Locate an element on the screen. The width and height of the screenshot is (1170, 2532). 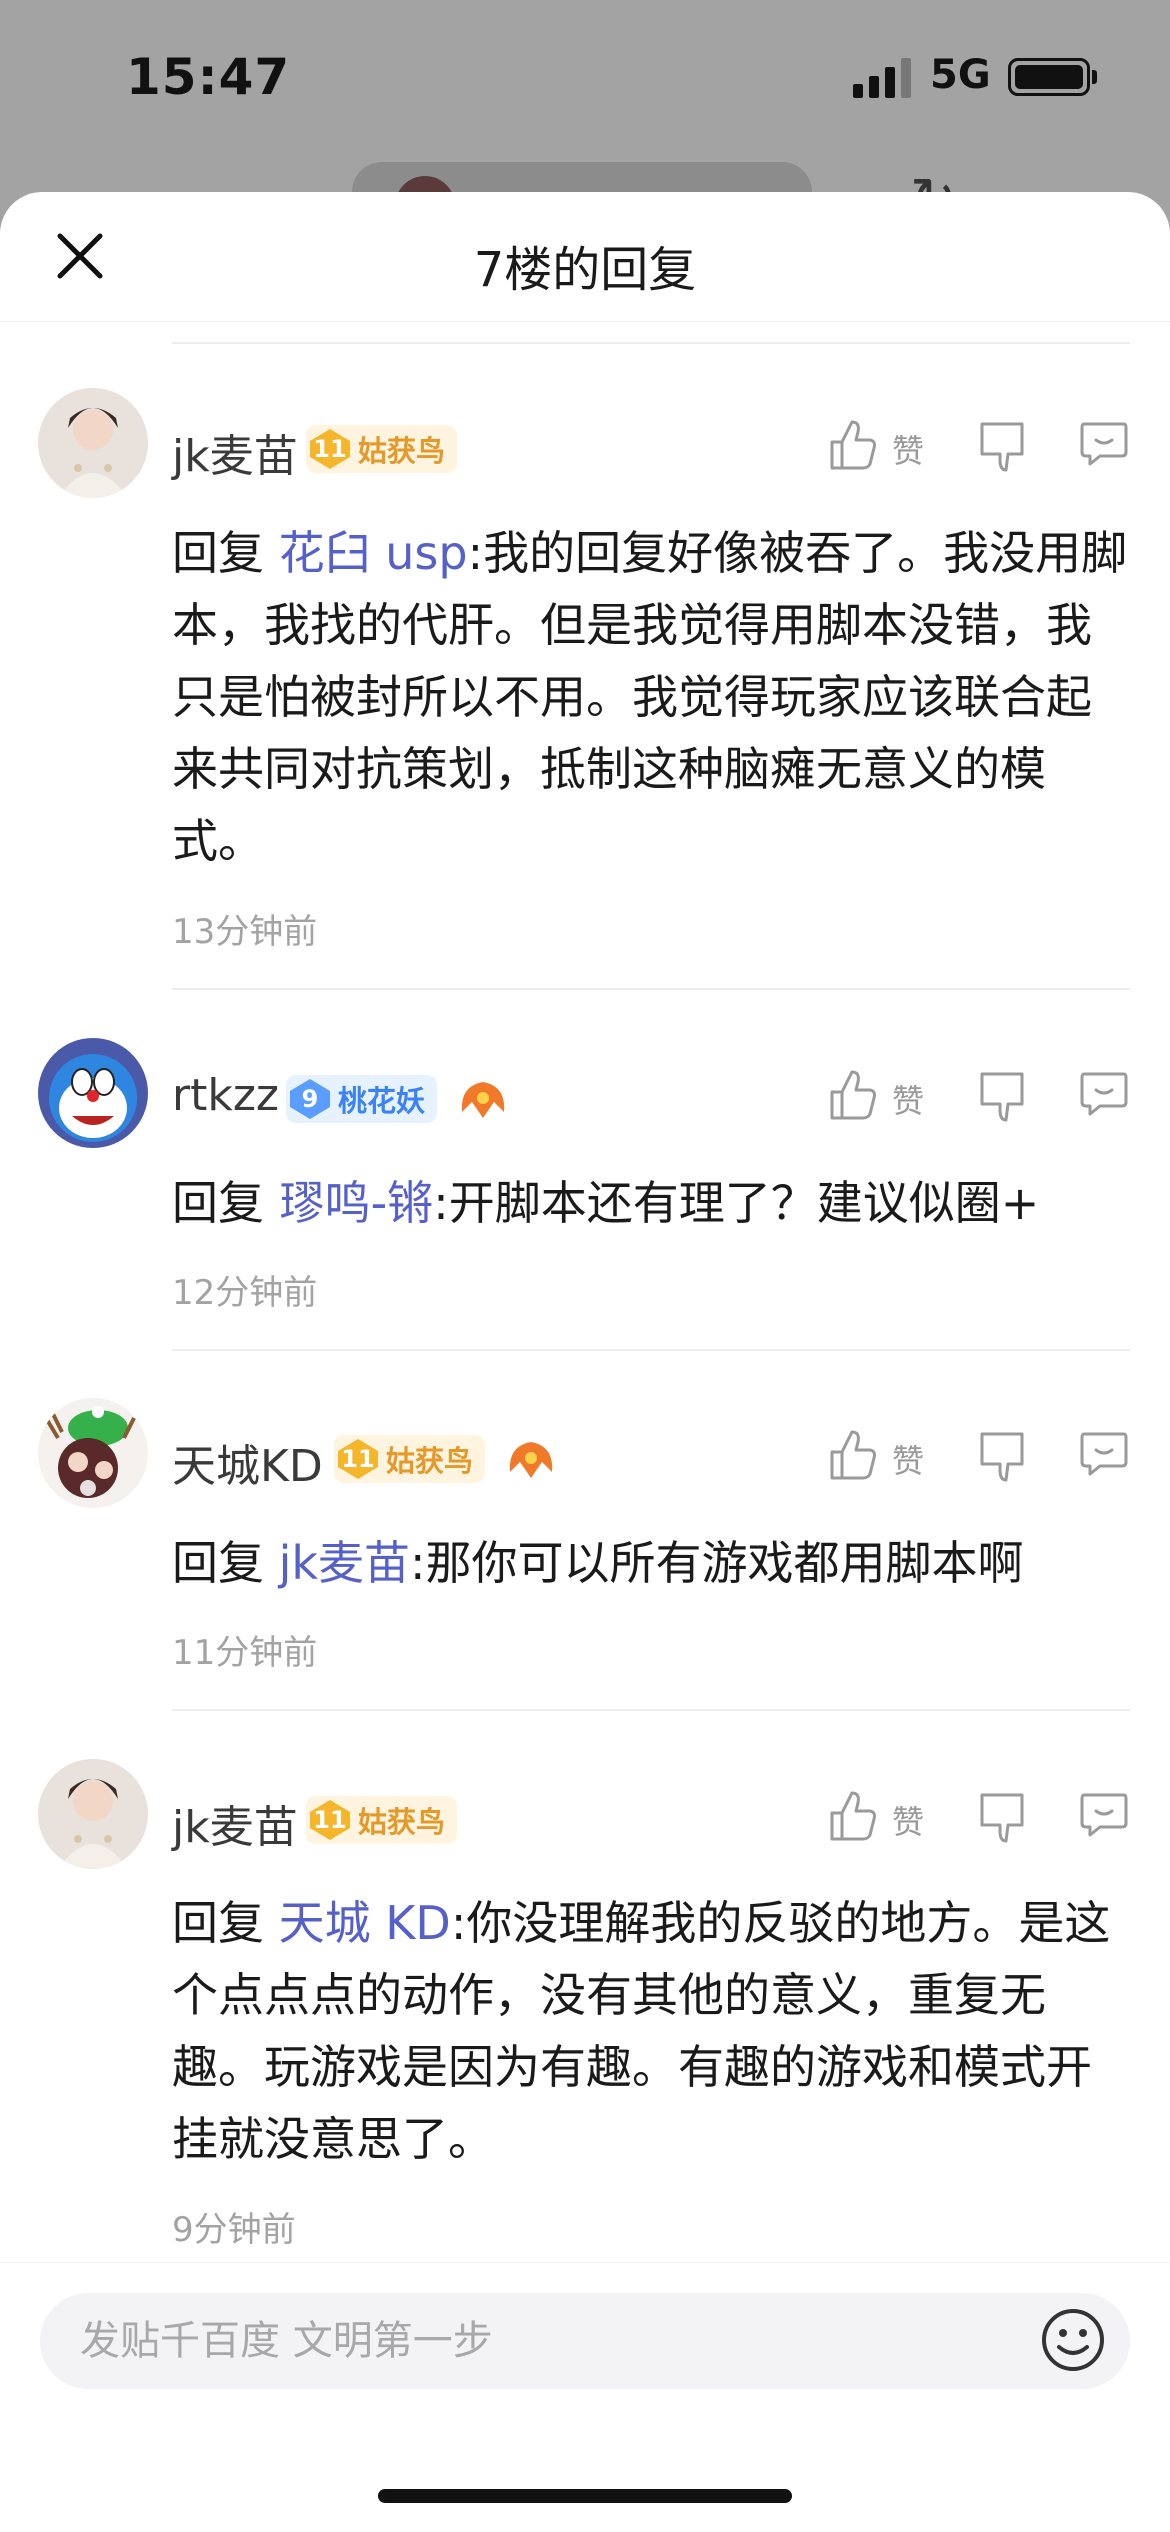
timestamp: 12分钟前 is located at coordinates (245, 1293).